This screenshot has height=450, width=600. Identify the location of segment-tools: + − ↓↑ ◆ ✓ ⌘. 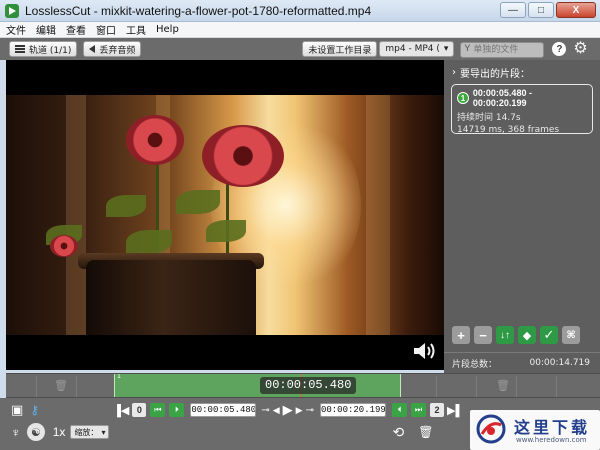
(516, 335).